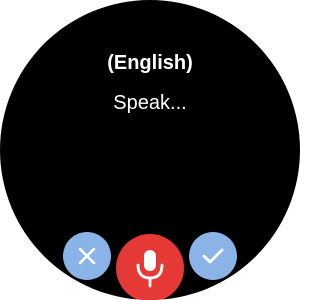 This screenshot has width=320, height=300. I want to click on confirm-button, so click(213, 256).